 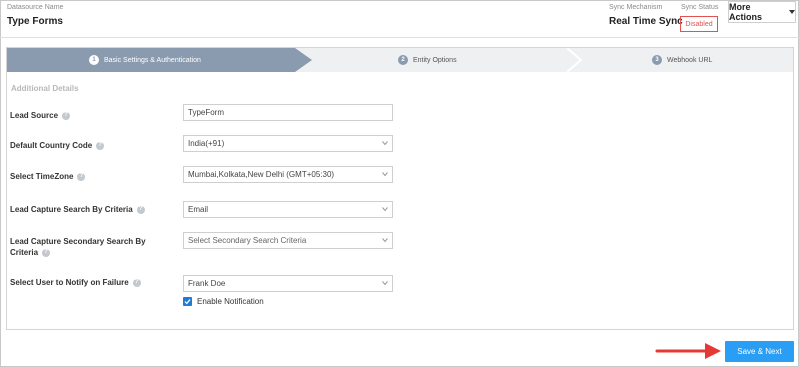 I want to click on default-country-code-select: India(+91), so click(x=288, y=143).